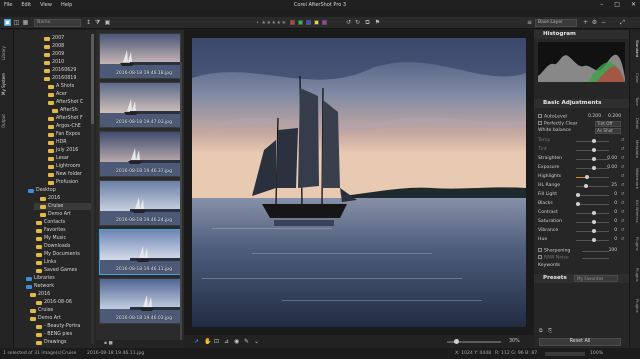 The image size is (640, 359). What do you see at coordinates (622, 22) in the screenshot?
I see `full-screen-icon: ⤢` at bounding box center [622, 22].